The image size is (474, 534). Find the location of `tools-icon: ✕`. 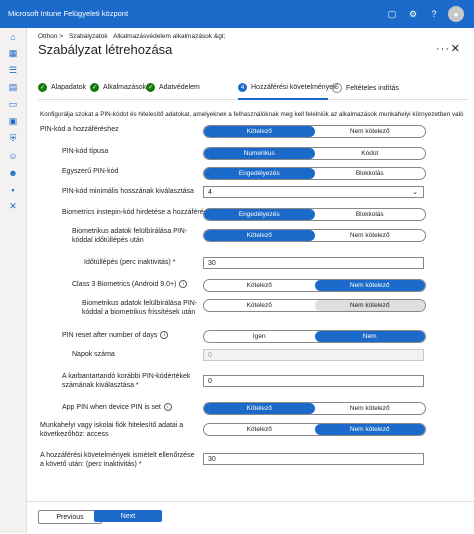

tools-icon: ✕ is located at coordinates (13, 206).